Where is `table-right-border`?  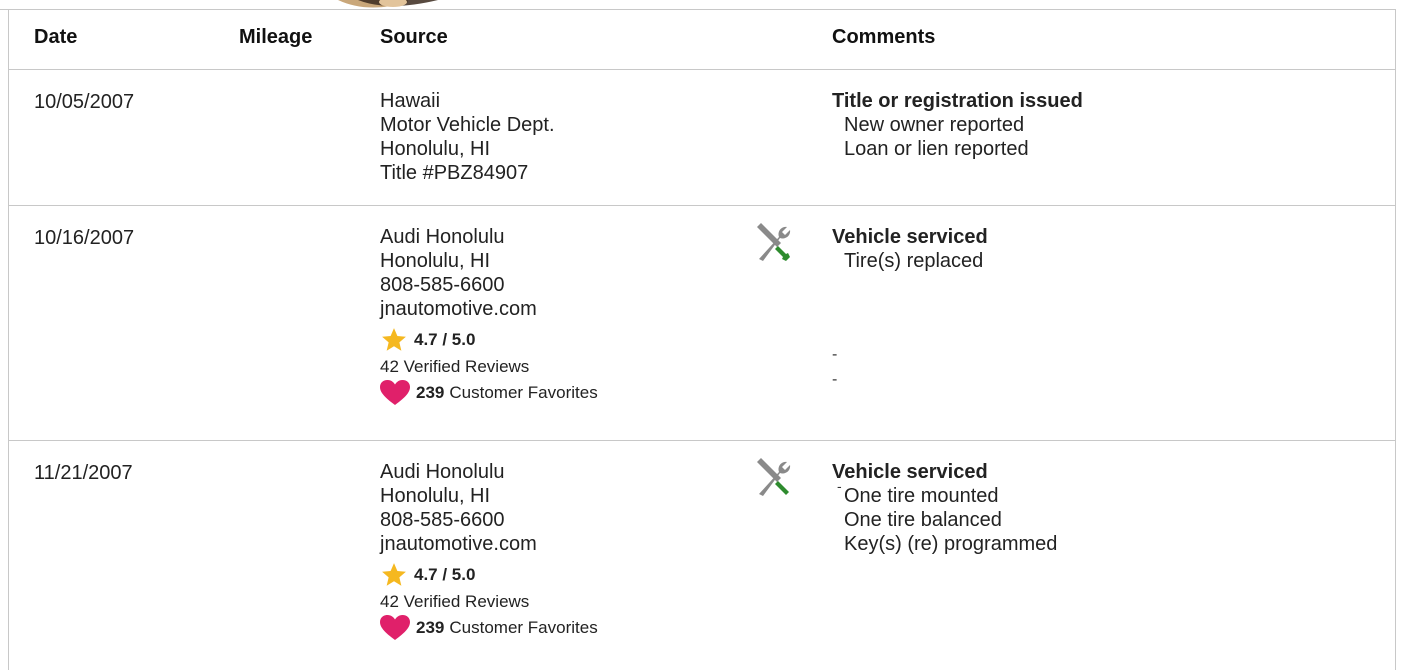
table-right-border is located at coordinates (1395, 339).